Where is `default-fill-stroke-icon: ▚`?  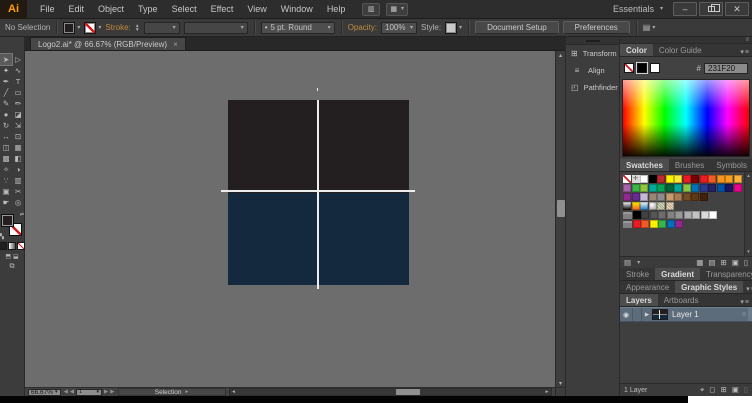
default-fill-stroke-icon: ▚ is located at coordinates (2, 237).